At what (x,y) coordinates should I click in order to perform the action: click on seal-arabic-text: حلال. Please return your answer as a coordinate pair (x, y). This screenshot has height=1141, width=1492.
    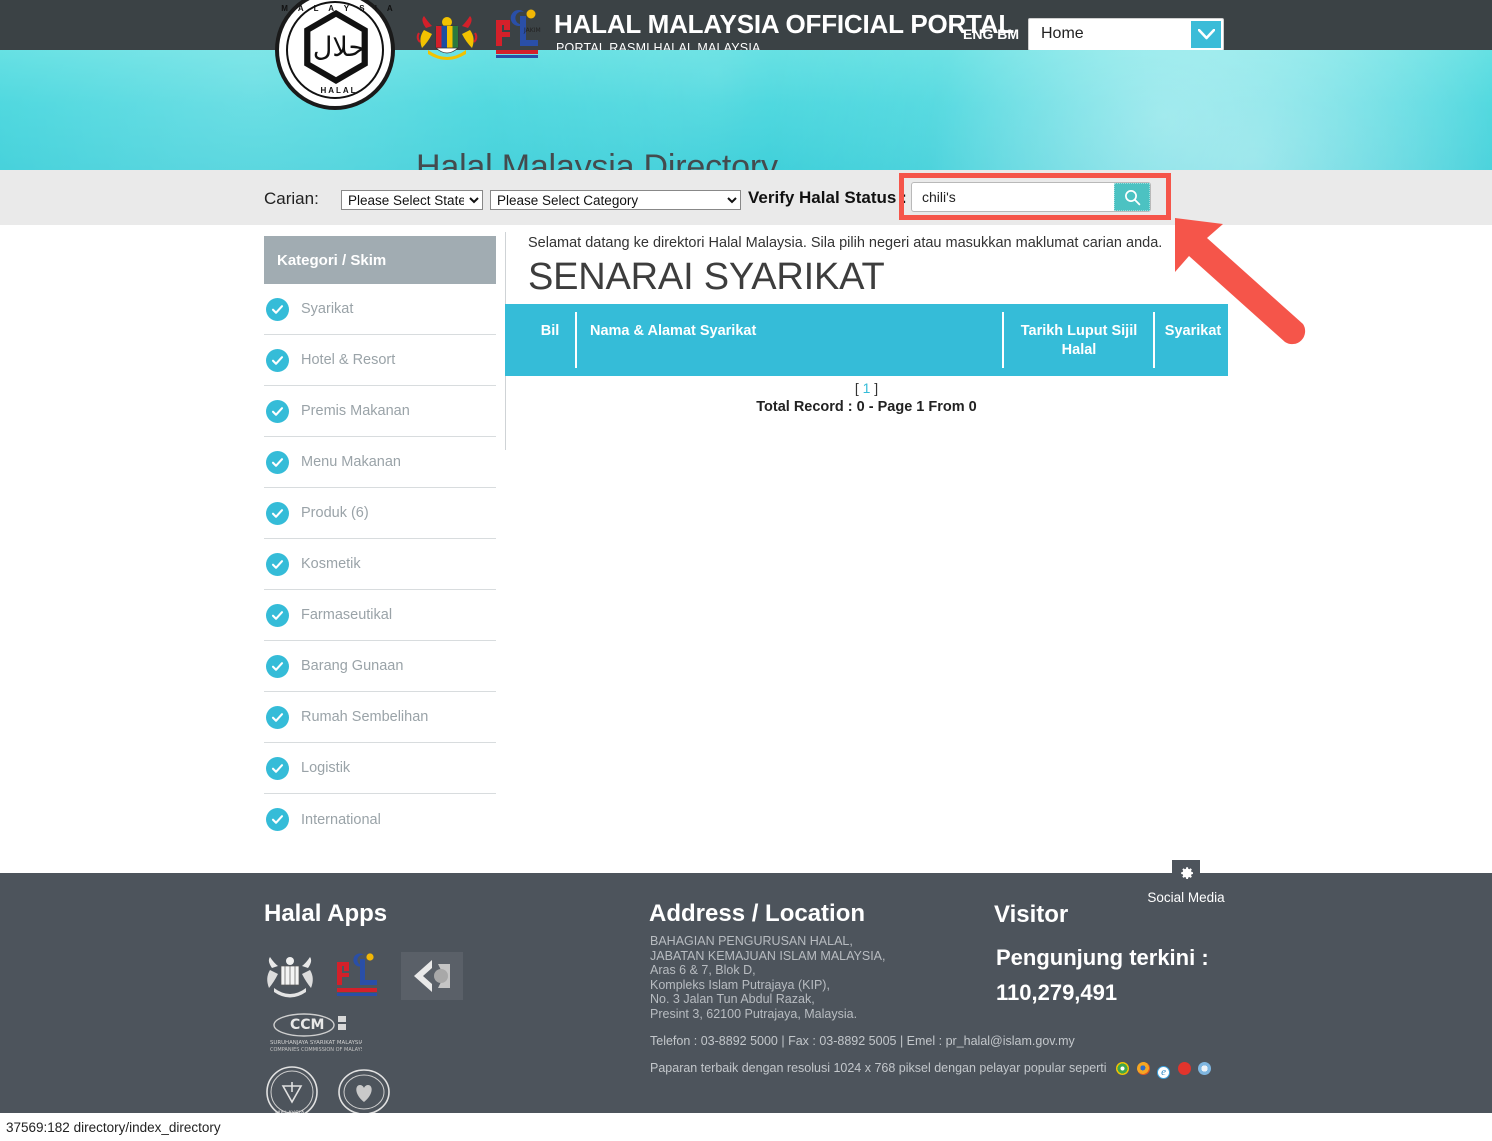
    Looking at the image, I should click on (339, 47).